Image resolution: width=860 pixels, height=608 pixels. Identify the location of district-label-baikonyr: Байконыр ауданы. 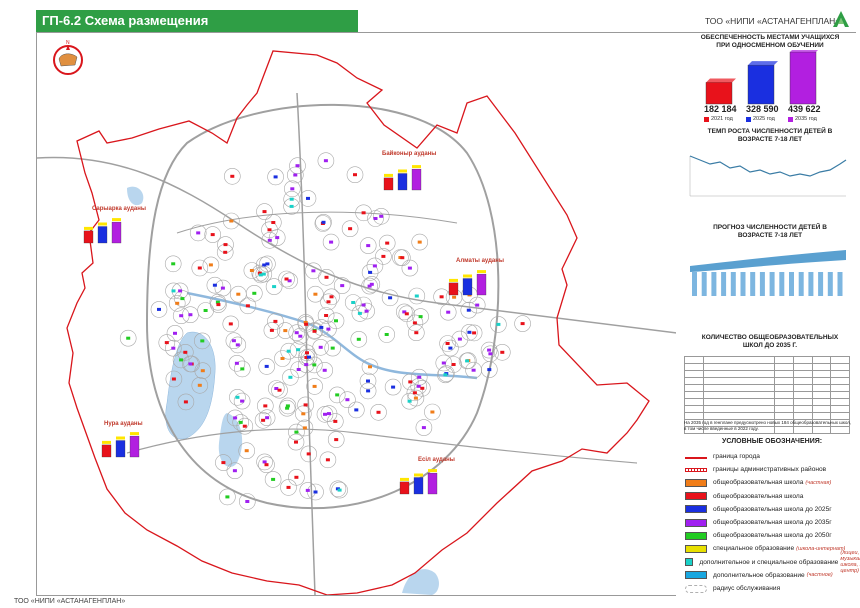
(409, 154).